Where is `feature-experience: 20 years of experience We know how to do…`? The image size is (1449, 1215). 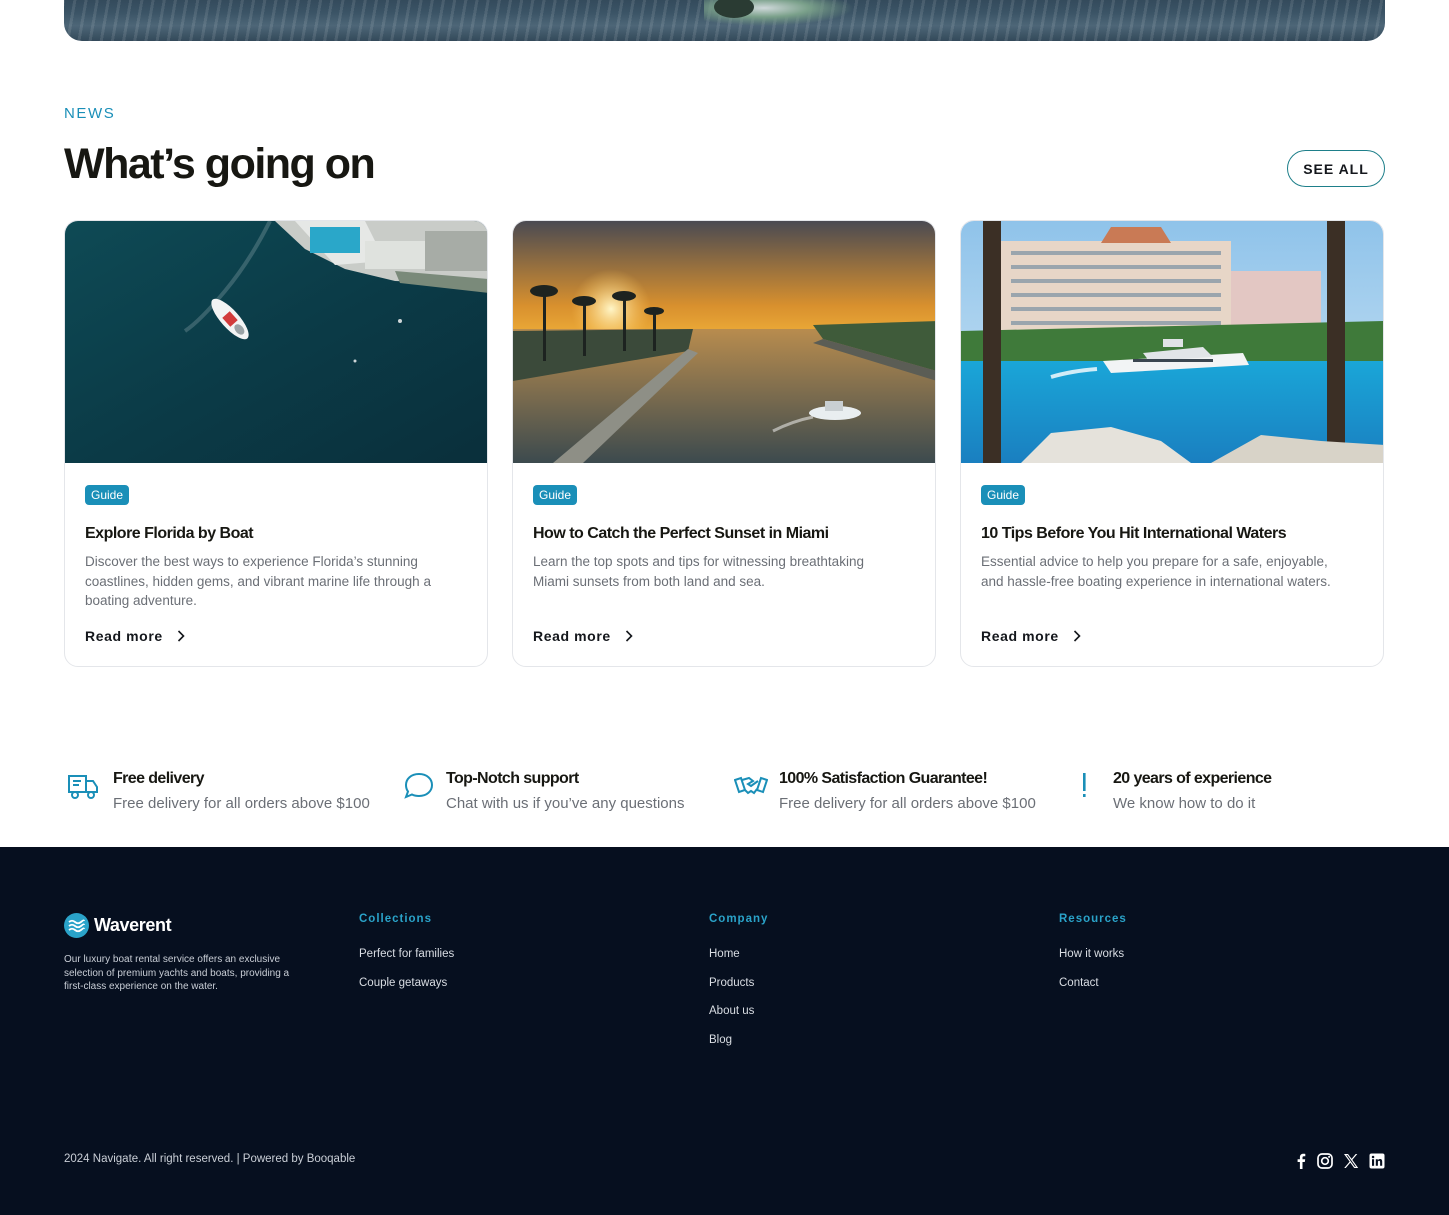 feature-experience: 20 years of experience We know how to do… is located at coordinates (1220, 793).